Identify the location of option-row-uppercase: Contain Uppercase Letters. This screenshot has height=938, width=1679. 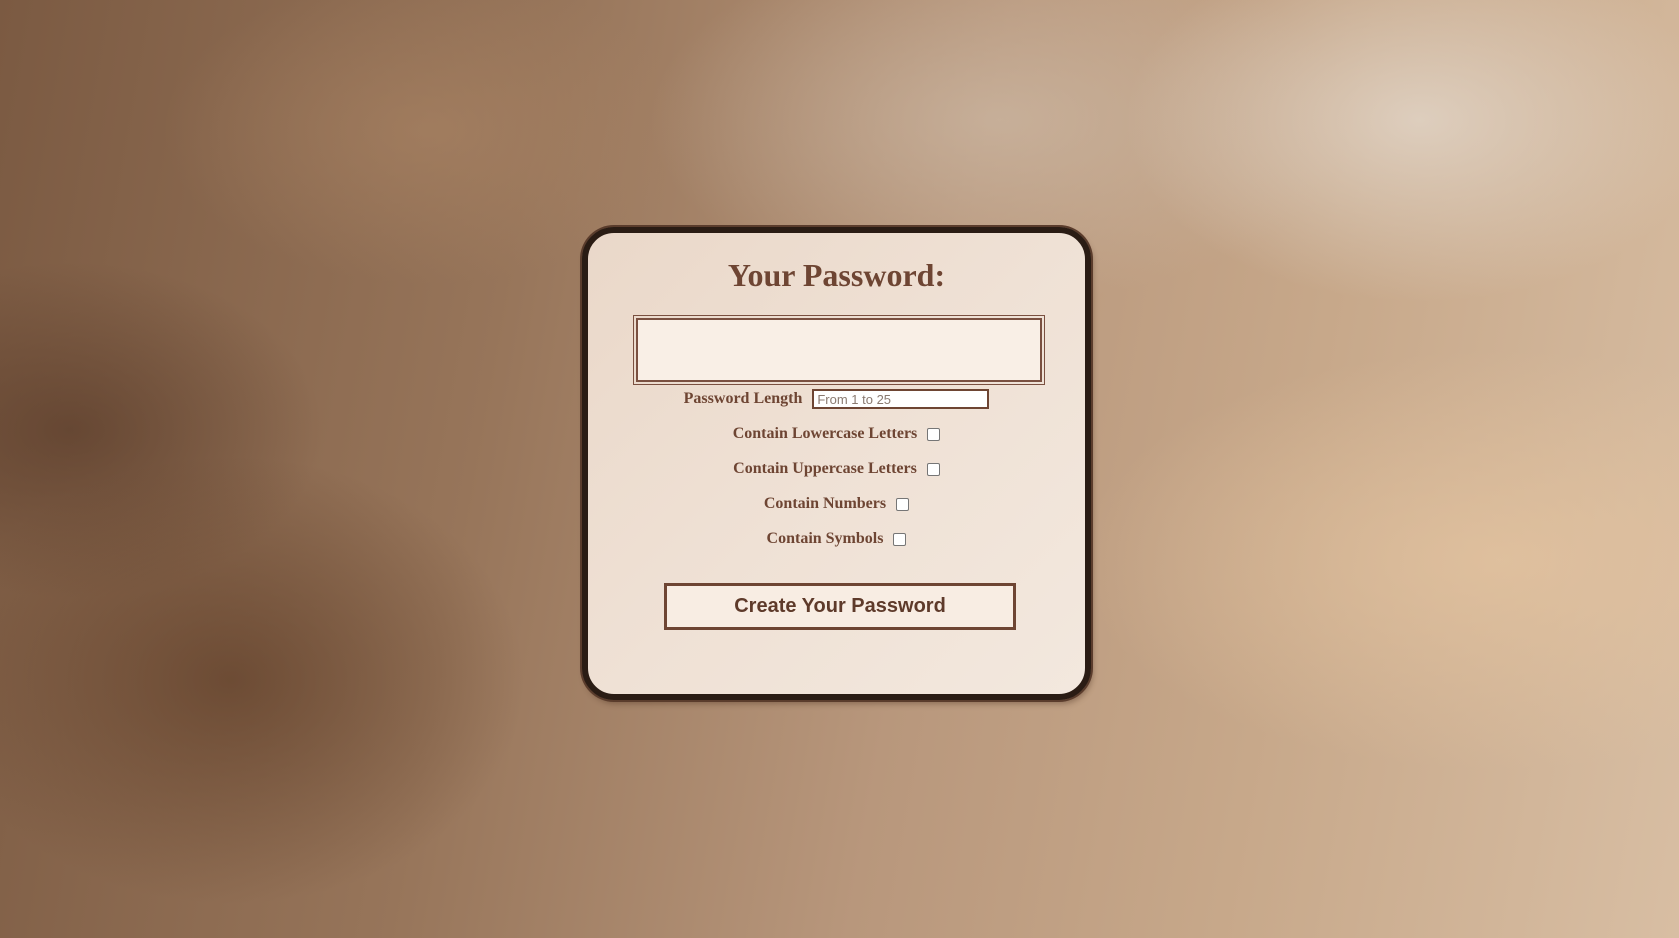
(836, 469).